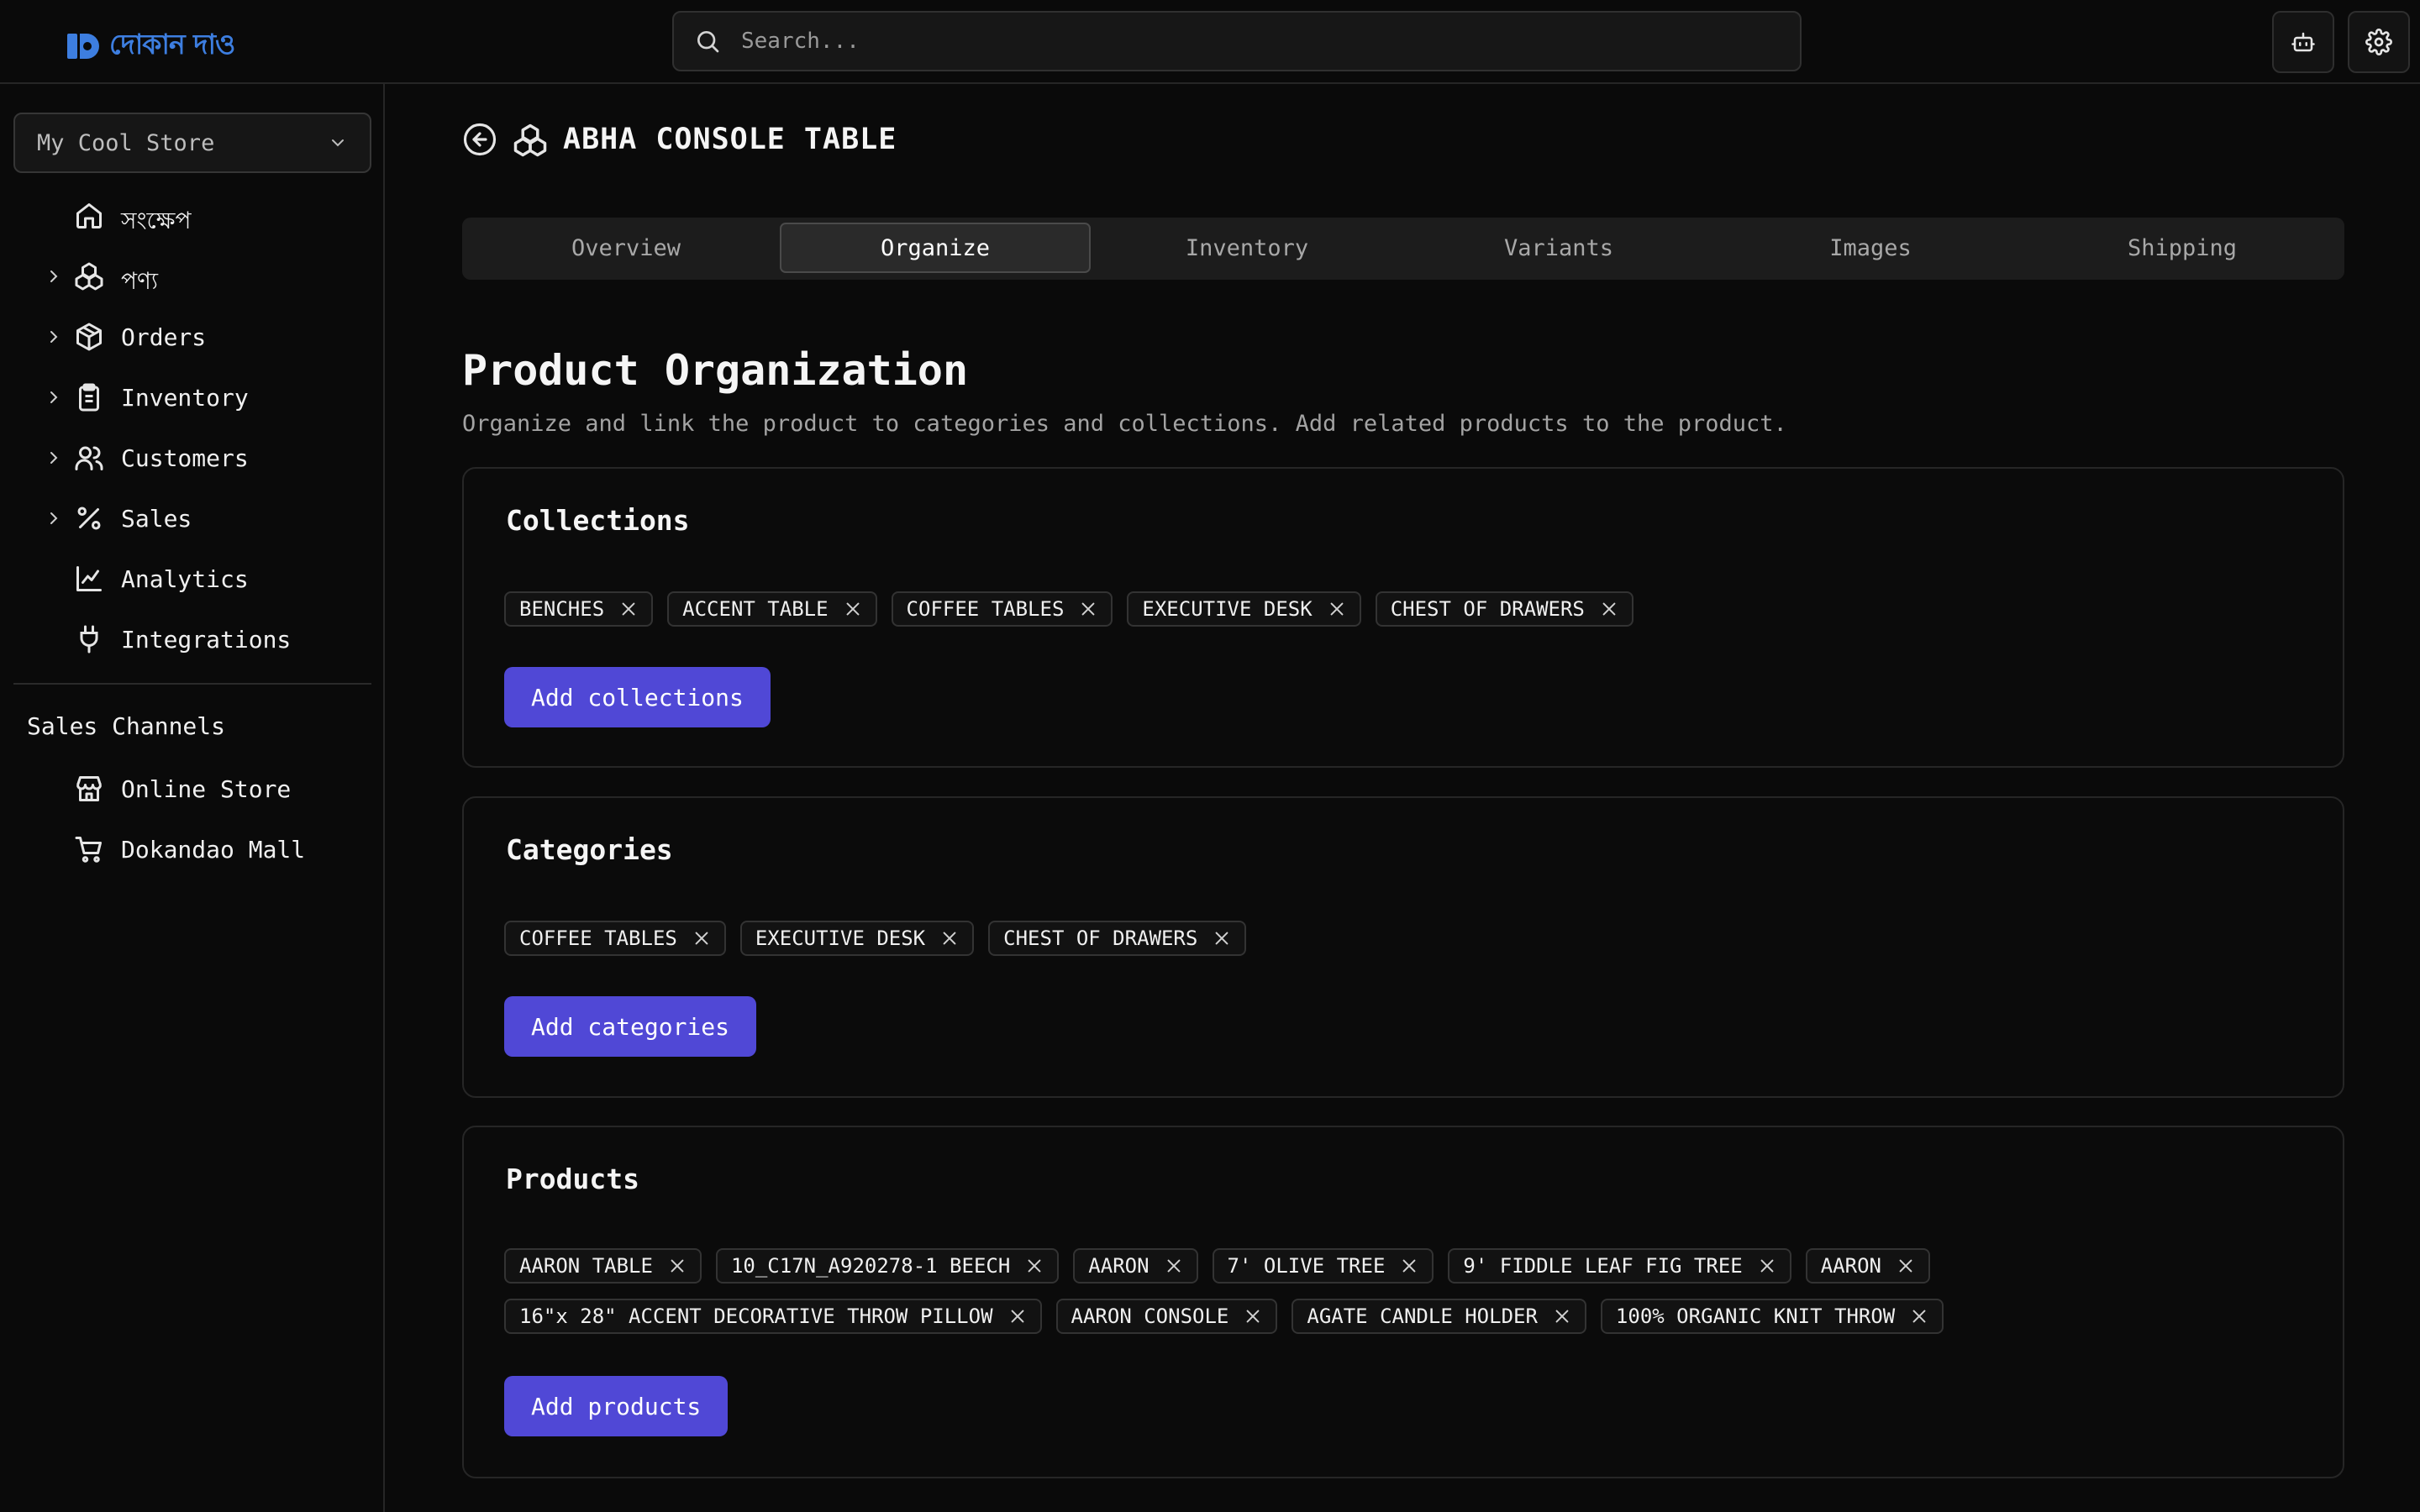 This screenshot has height=1512, width=2420. What do you see at coordinates (185, 579) in the screenshot?
I see `sidebar-item-analytics: Analytics` at bounding box center [185, 579].